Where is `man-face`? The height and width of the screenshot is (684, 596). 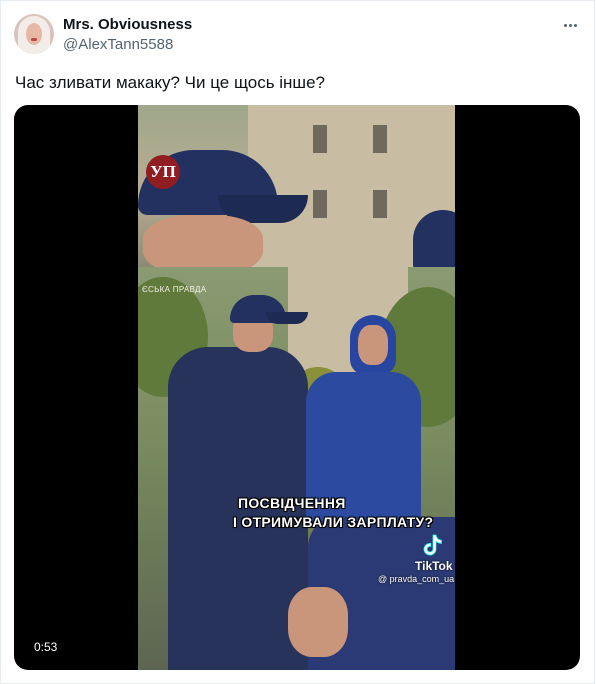
man-face is located at coordinates (203, 245).